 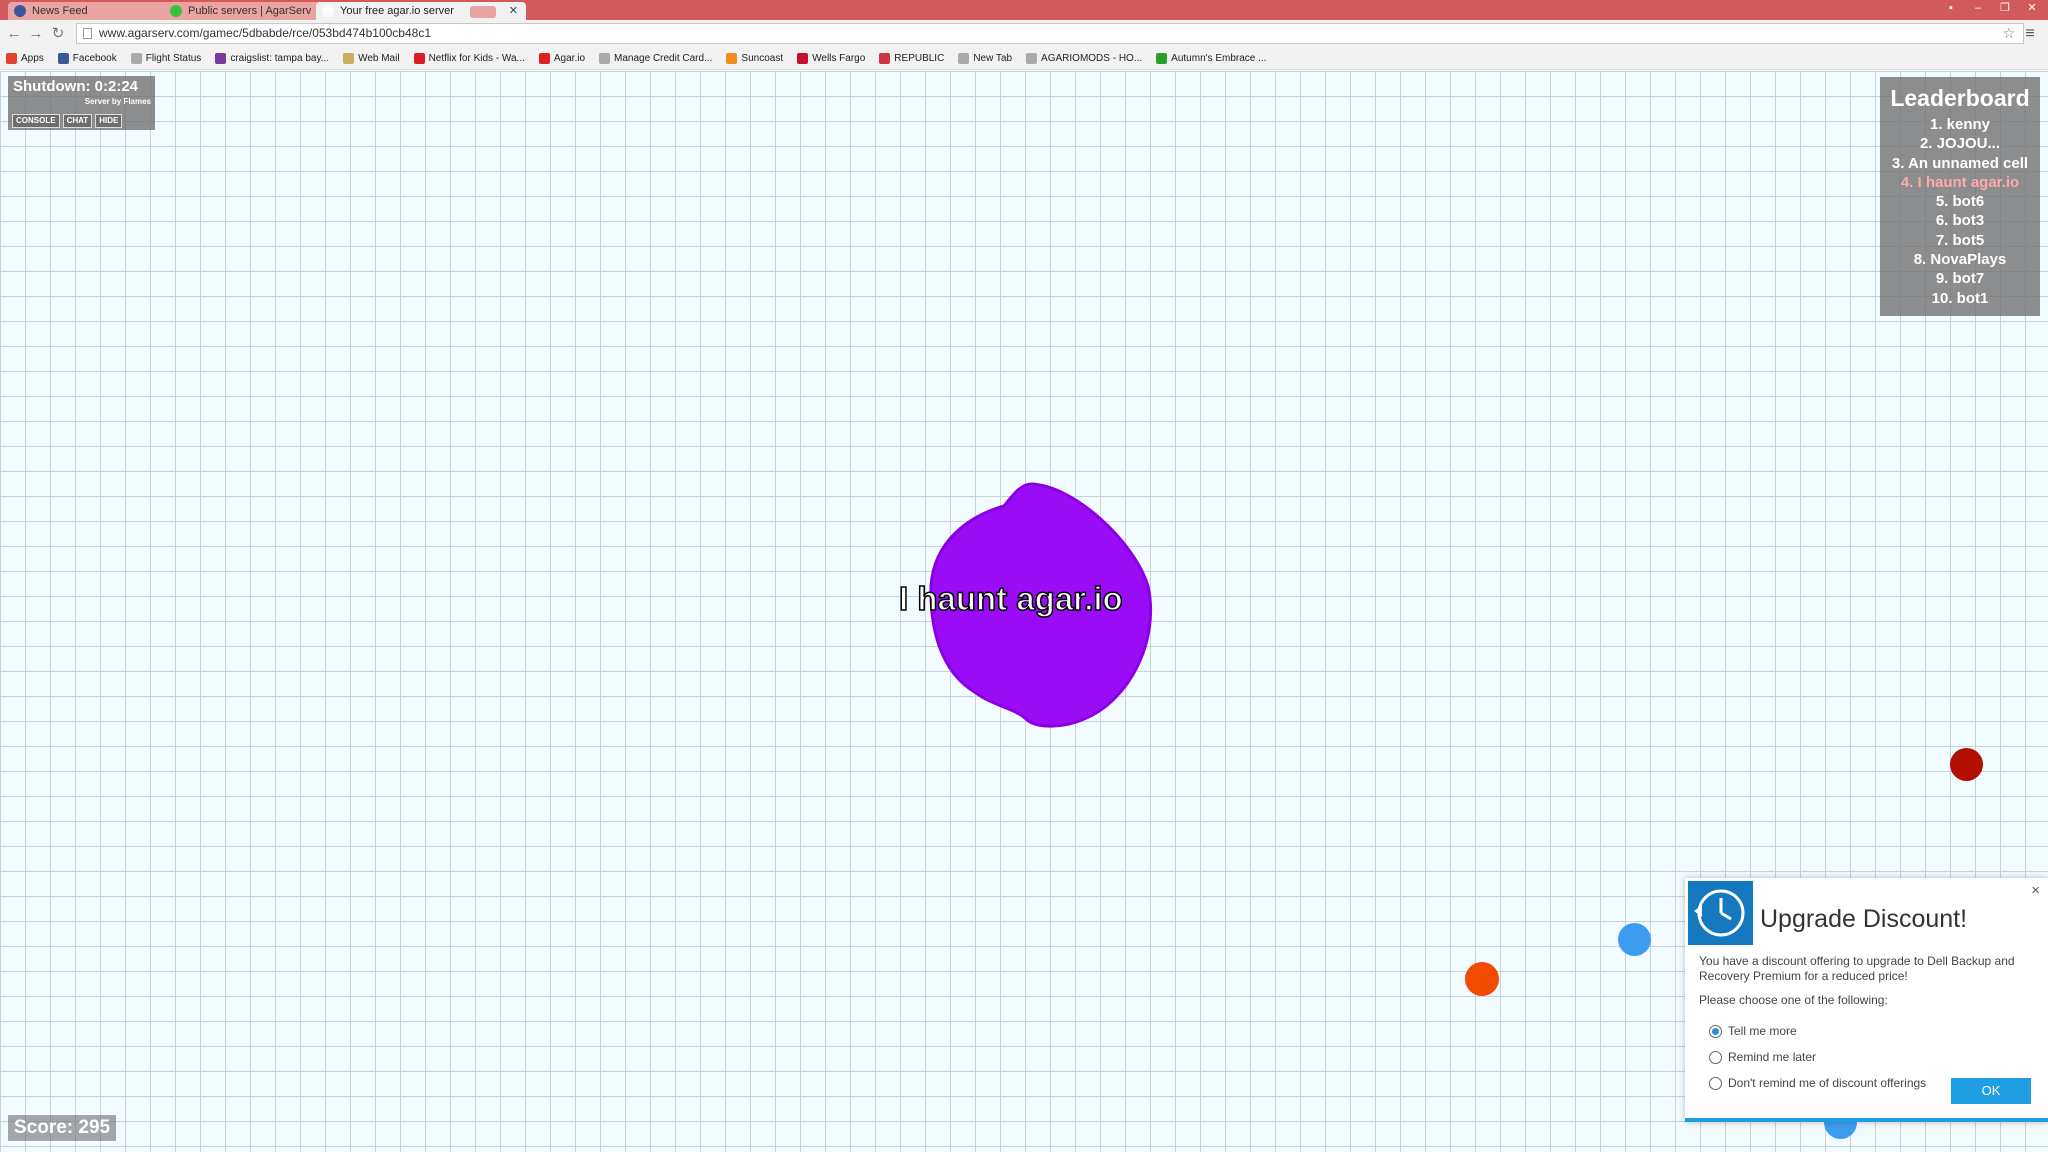 I want to click on option-tell-me-more: Tell me more, so click(x=1753, y=1031).